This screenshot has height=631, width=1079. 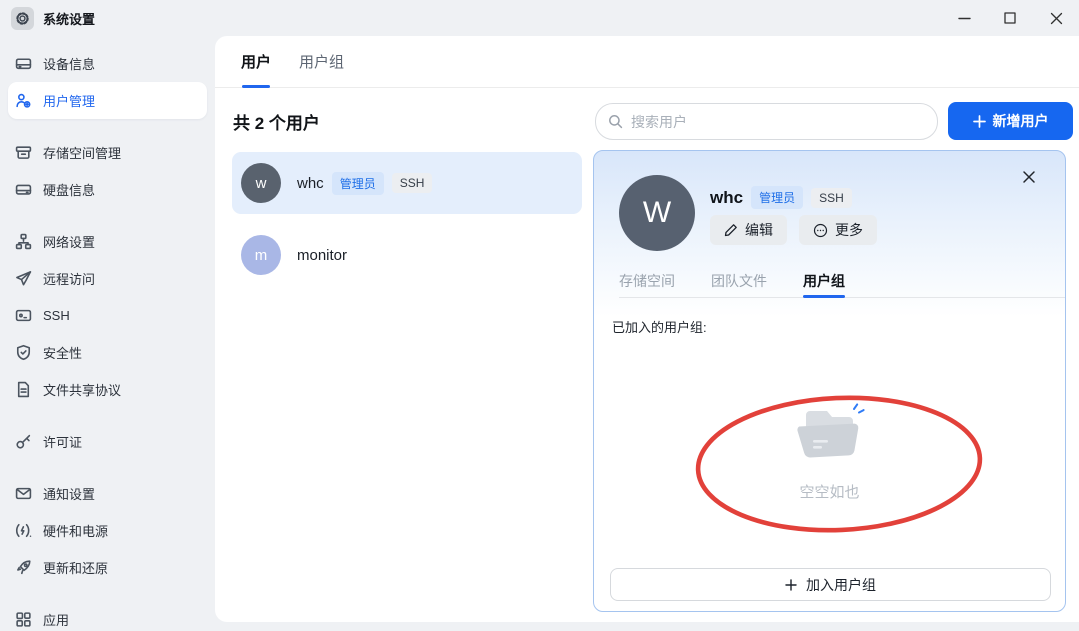 I want to click on join-group-button: 加入用户组, so click(x=830, y=584).